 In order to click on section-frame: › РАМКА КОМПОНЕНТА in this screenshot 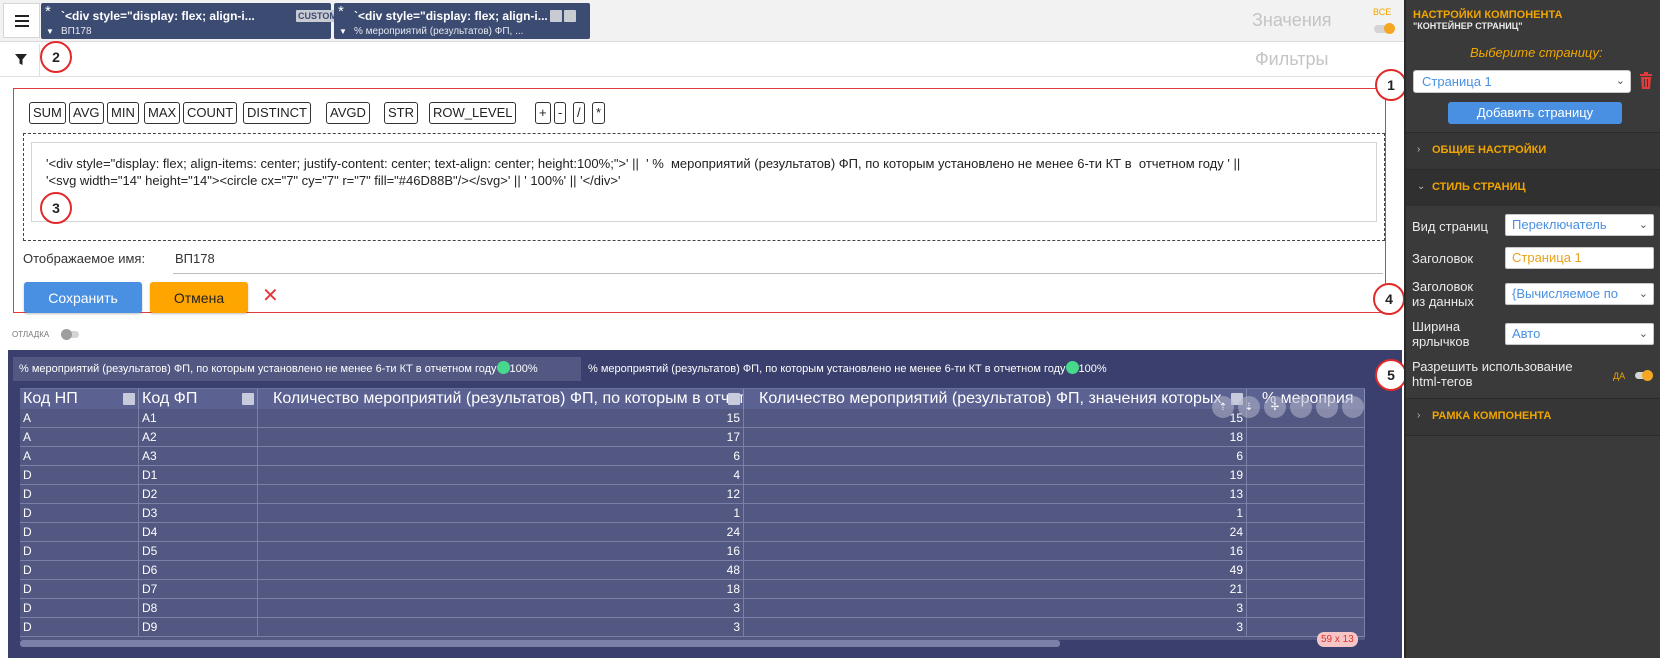, I will do `click(1533, 417)`.